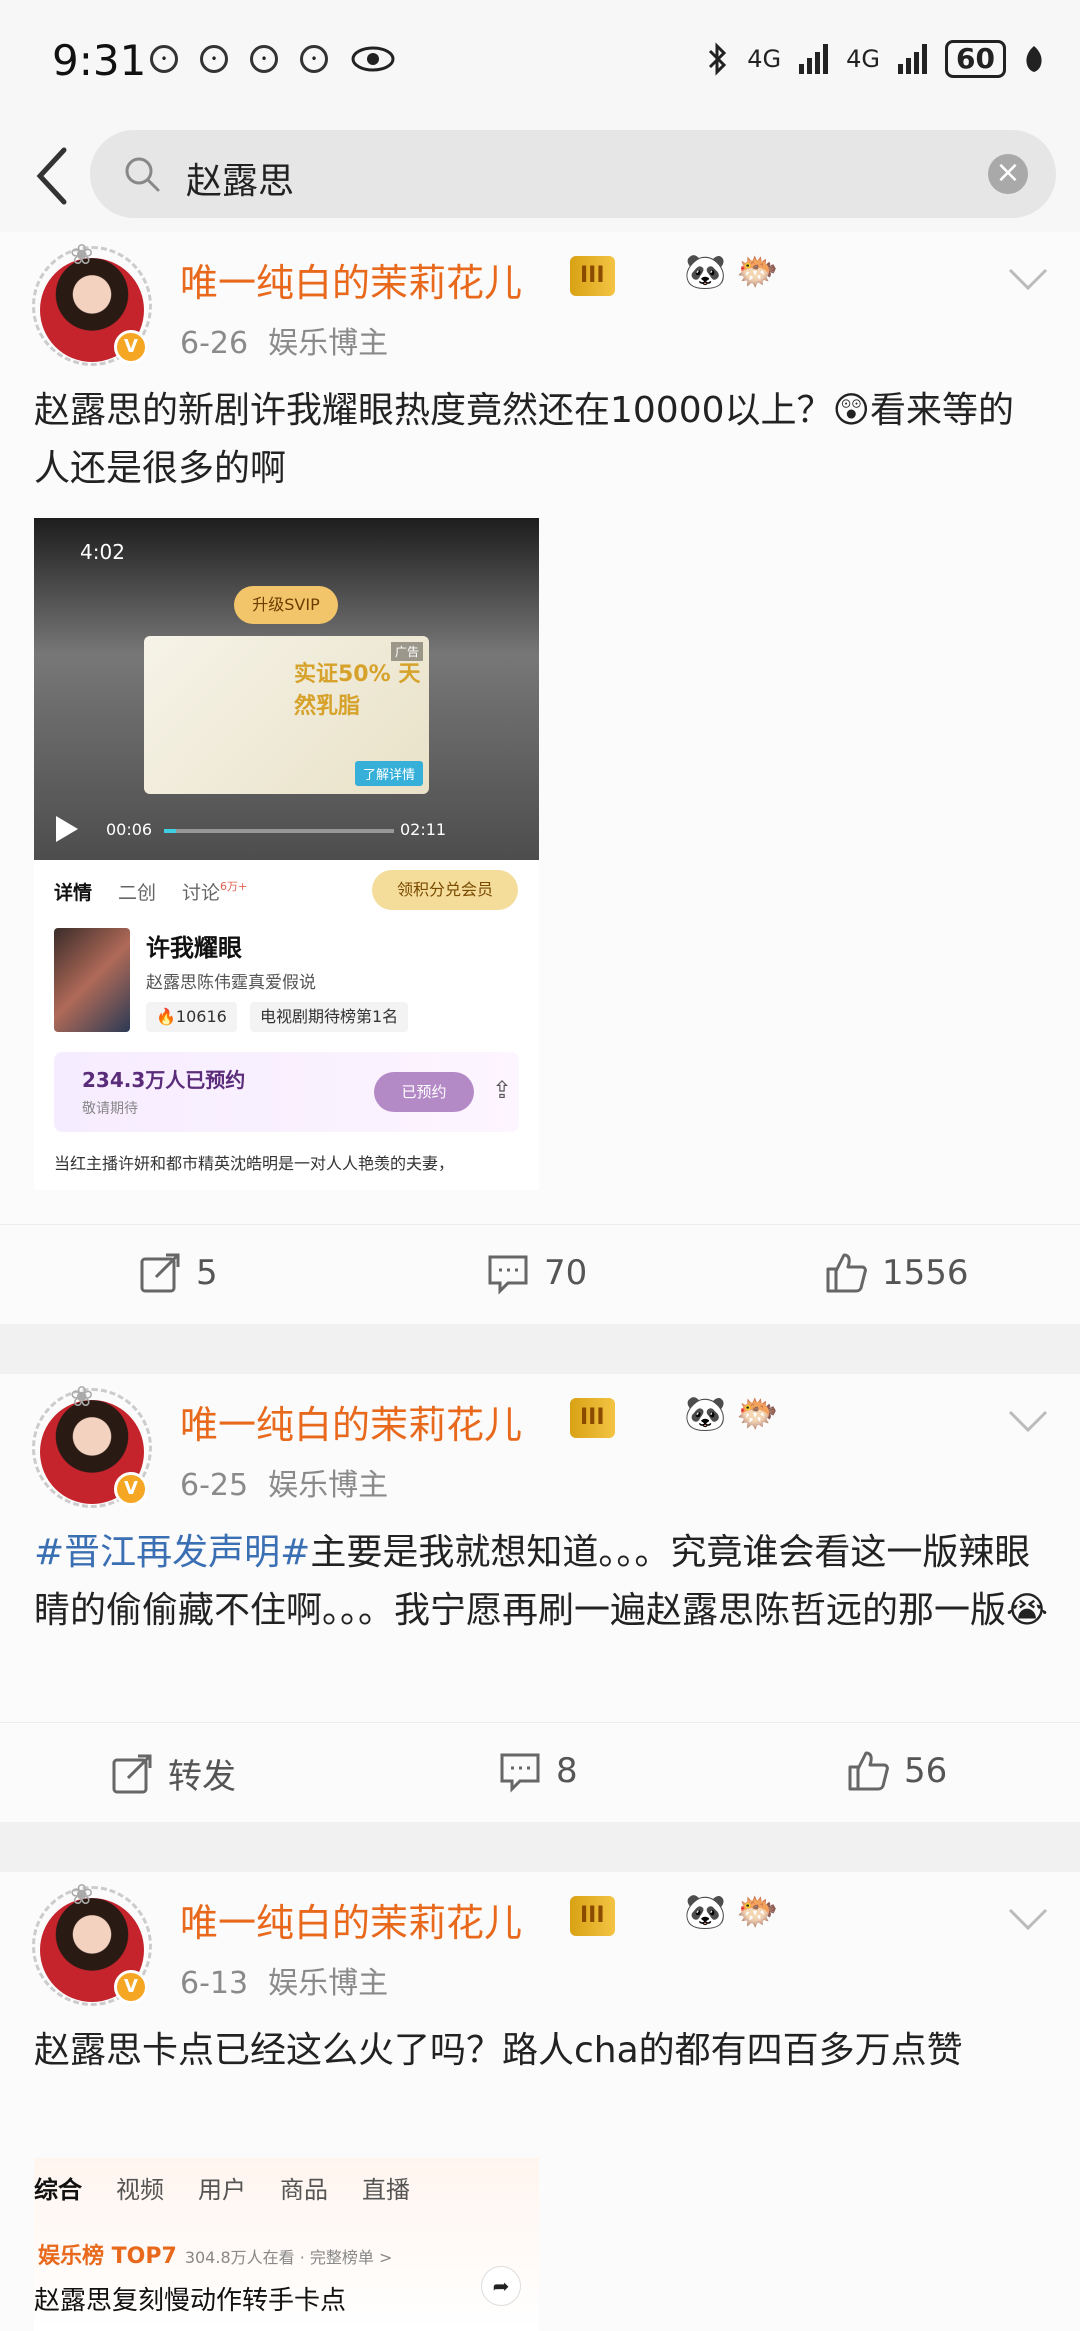 The image size is (1080, 2331). What do you see at coordinates (304, 2190) in the screenshot?
I see `embedded-tab: 商品` at bounding box center [304, 2190].